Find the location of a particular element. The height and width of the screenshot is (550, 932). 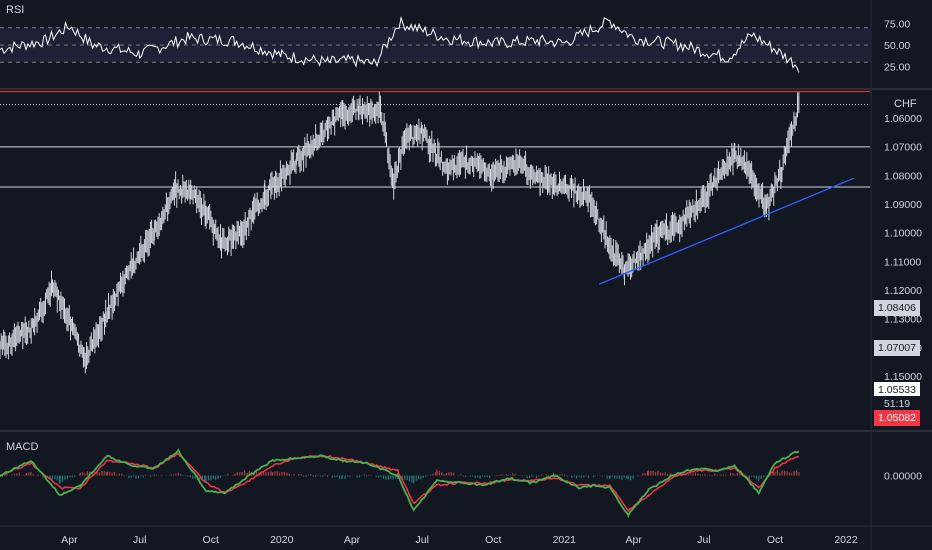

rsi-tick-label: 25.00 is located at coordinates (897, 68).